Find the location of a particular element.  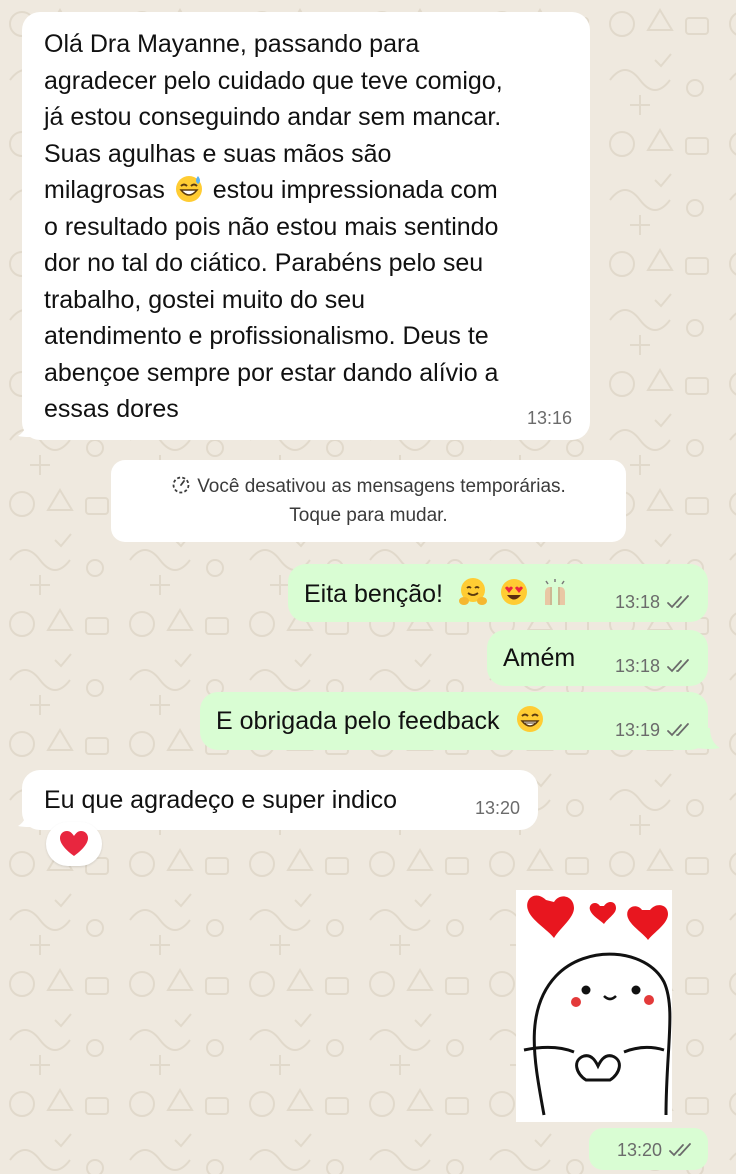

timer-off-icon is located at coordinates (181, 485).